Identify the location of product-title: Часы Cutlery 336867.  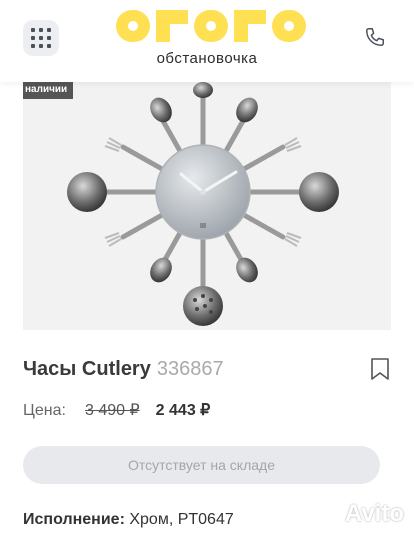
(123, 369).